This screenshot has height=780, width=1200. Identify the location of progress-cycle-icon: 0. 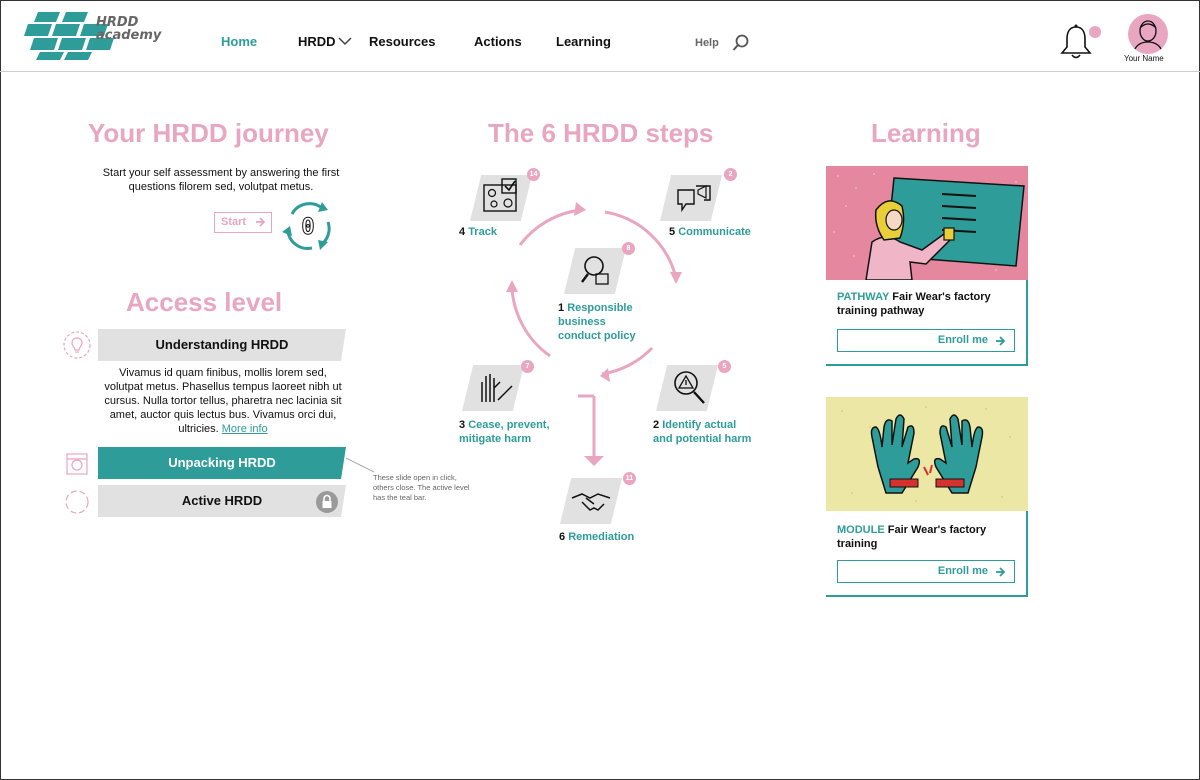
(306, 226).